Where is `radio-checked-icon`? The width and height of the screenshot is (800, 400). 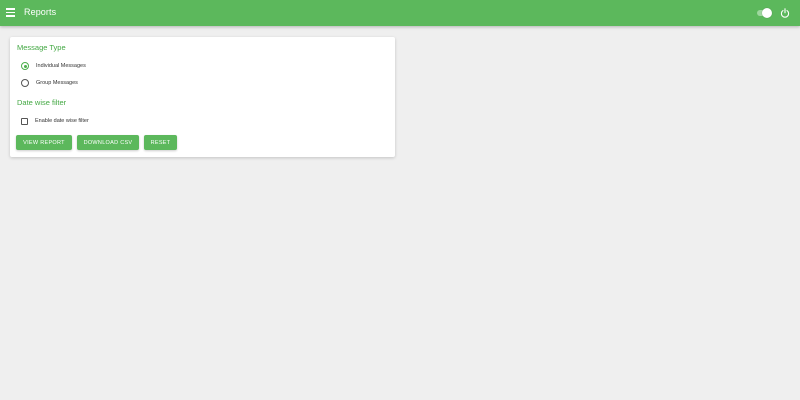
radio-checked-icon is located at coordinates (25, 66).